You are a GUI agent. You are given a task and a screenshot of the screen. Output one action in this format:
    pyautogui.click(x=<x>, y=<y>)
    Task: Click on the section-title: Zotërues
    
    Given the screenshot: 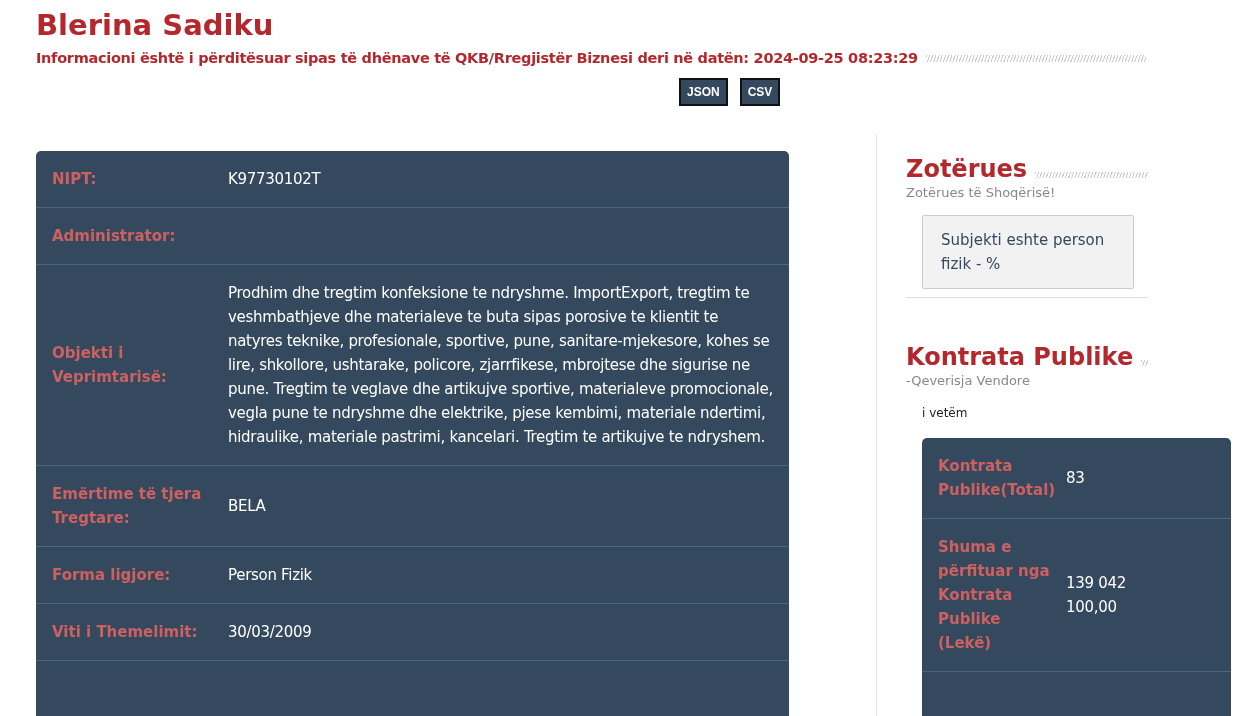 What is the action you would take?
    pyautogui.click(x=967, y=169)
    